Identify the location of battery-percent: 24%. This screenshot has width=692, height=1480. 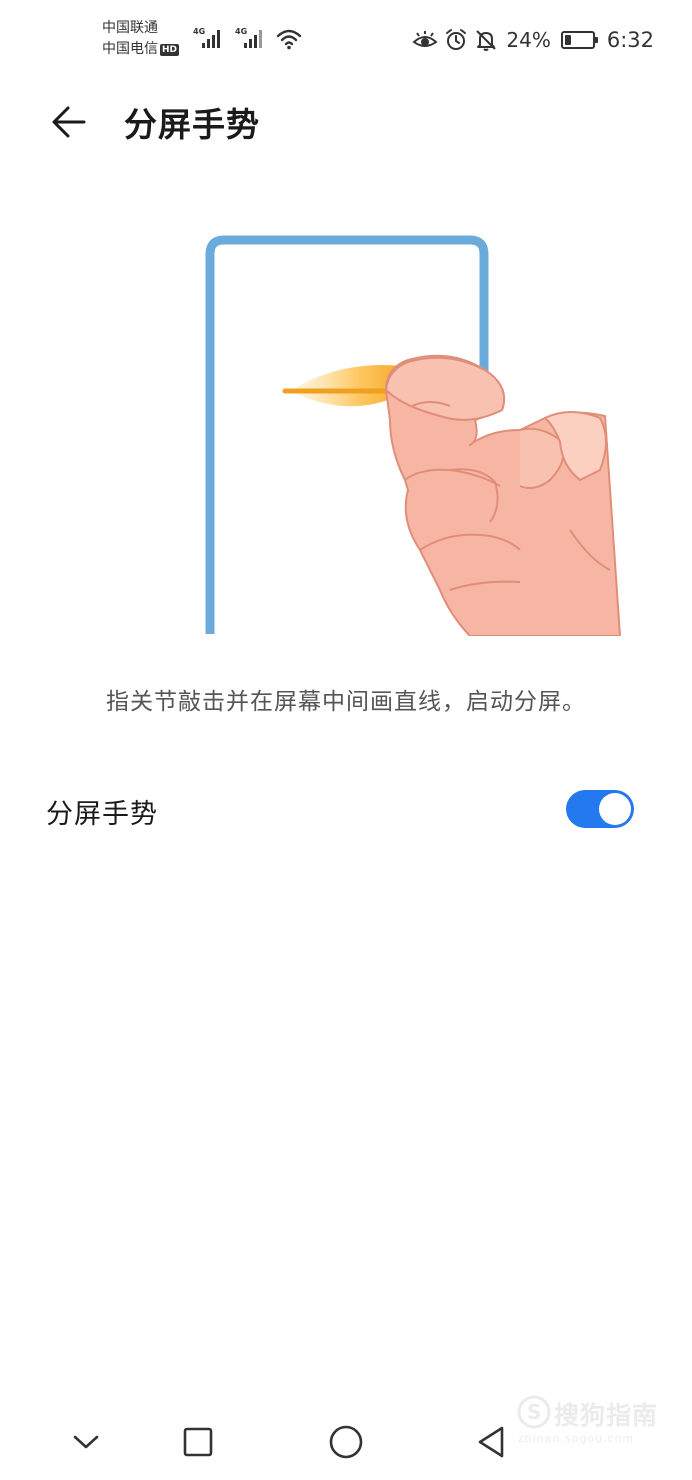
(528, 40).